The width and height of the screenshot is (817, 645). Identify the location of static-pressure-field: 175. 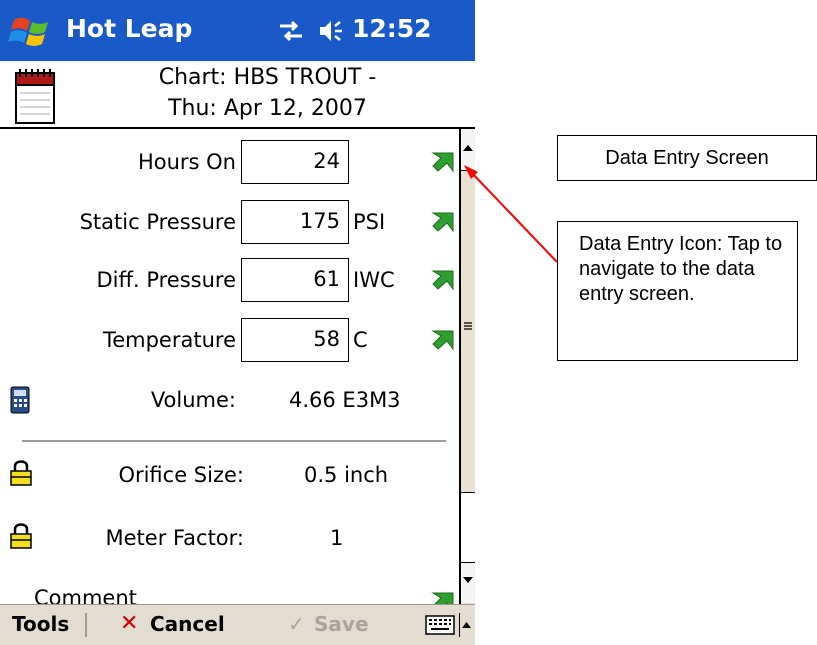
(295, 222).